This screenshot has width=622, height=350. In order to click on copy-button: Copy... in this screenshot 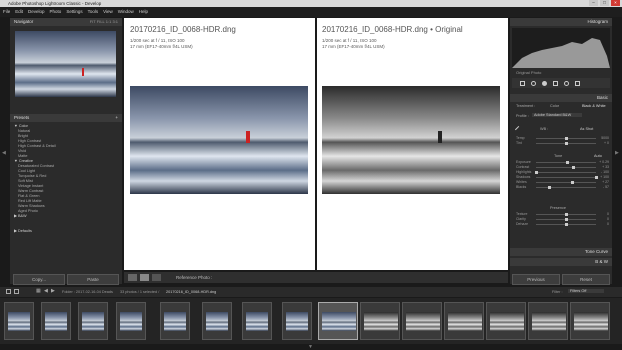, I will do `click(39, 279)`.